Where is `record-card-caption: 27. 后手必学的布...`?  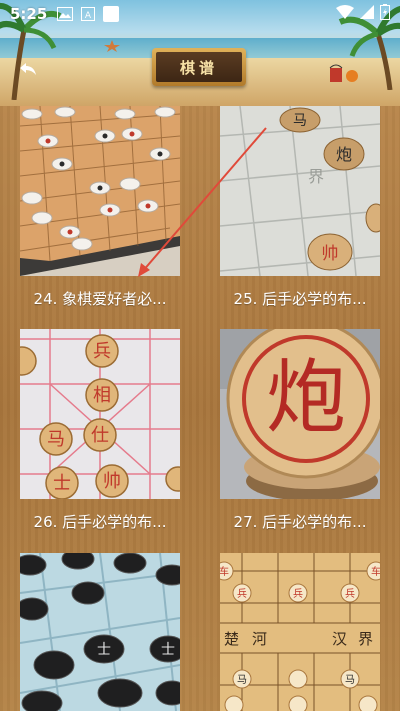 record-card-caption: 27. 后手必学的布... is located at coordinates (300, 522).